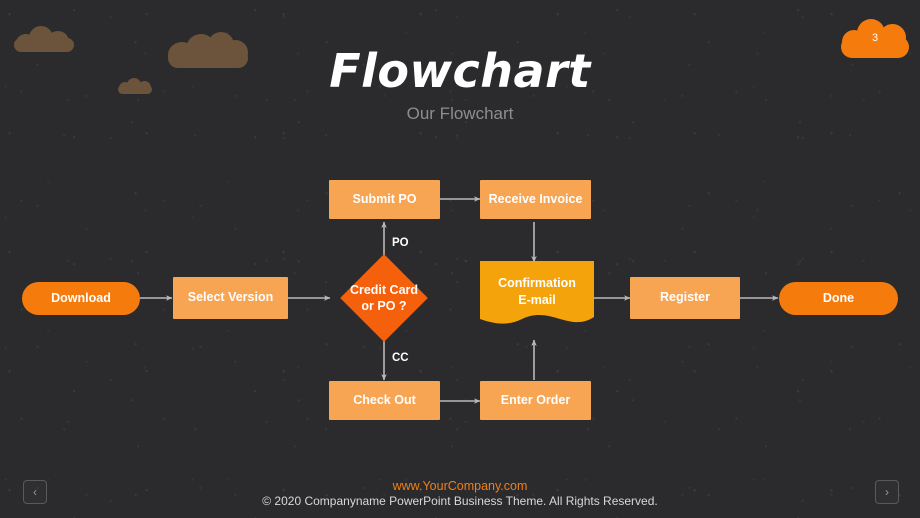  I want to click on node-enter-order-label: Enter Order, so click(535, 399).